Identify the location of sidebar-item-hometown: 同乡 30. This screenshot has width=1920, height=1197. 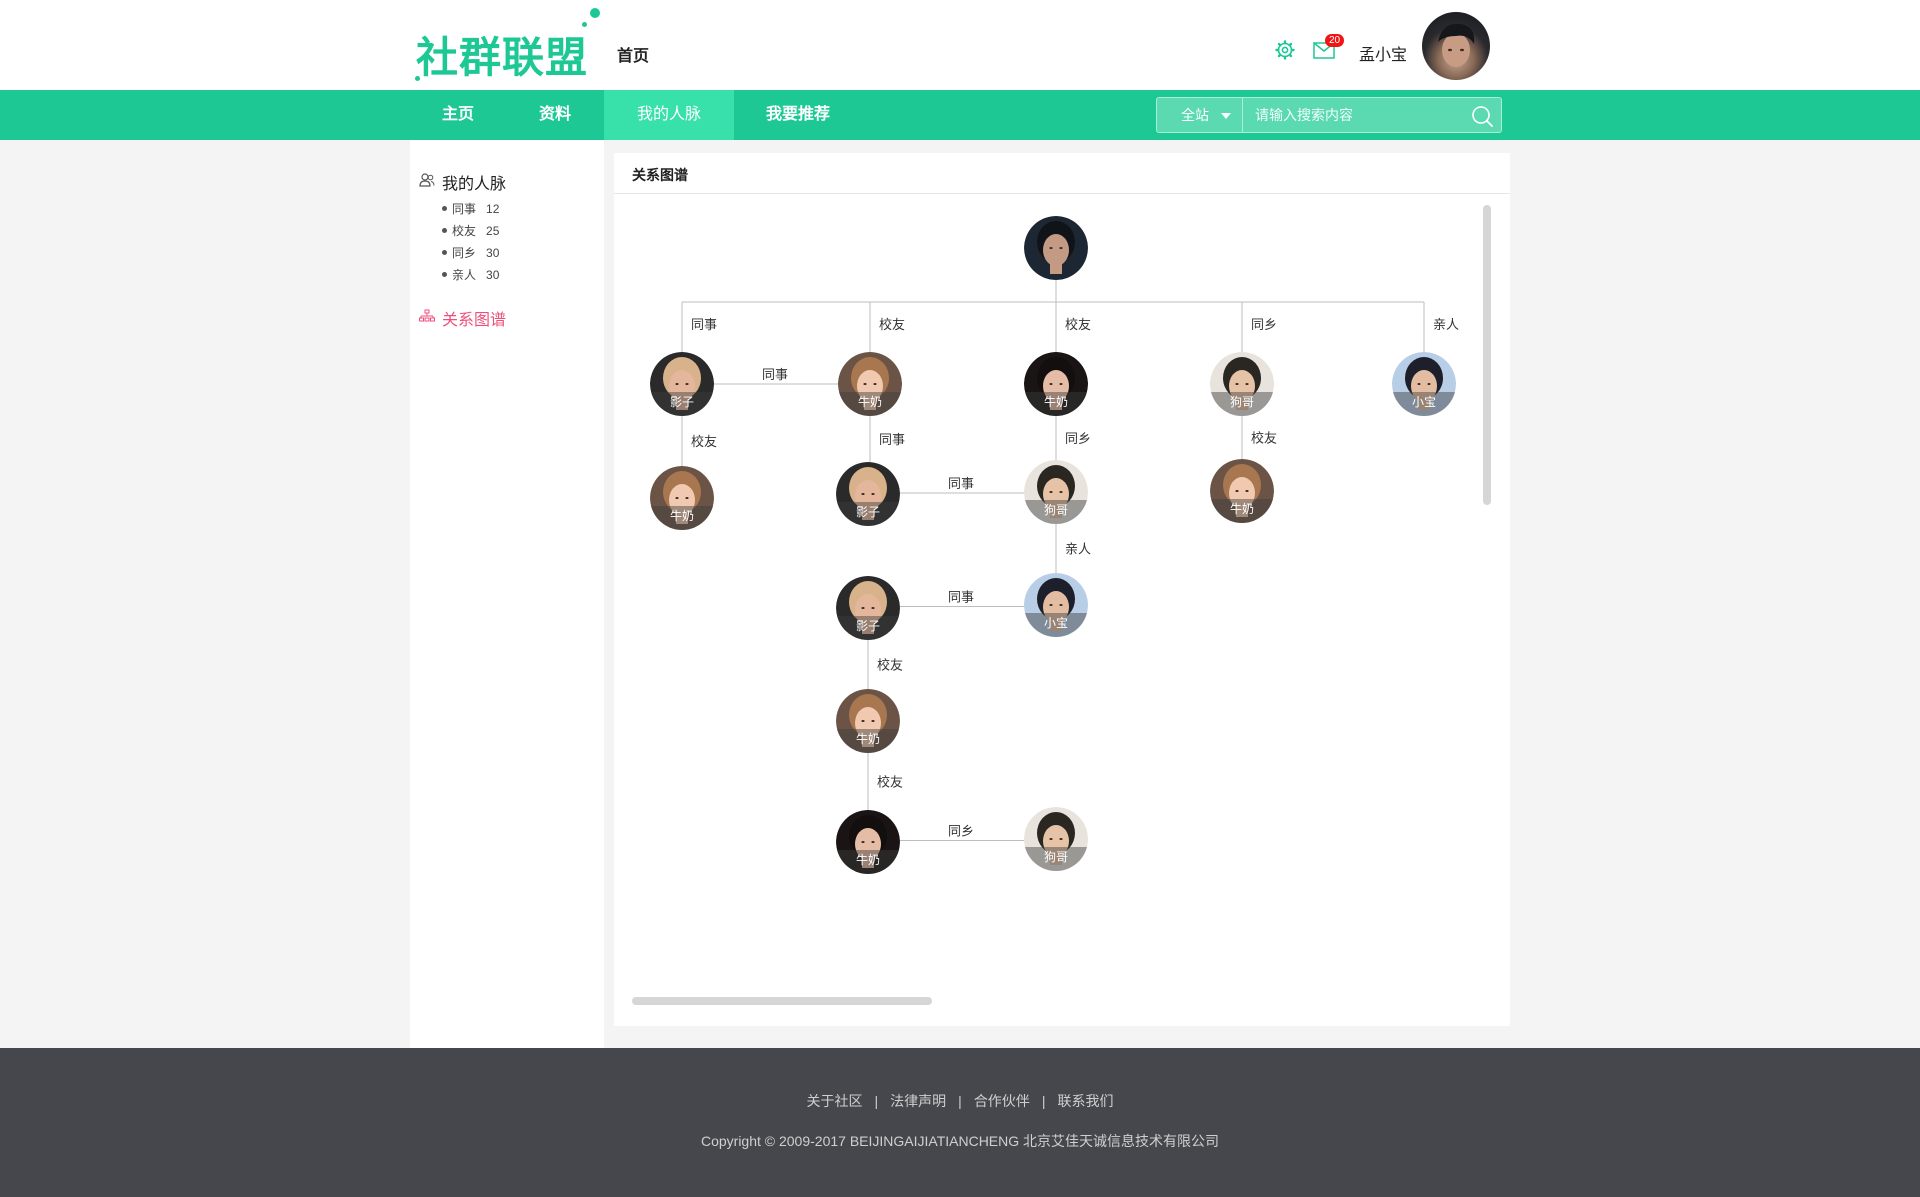
(470, 252).